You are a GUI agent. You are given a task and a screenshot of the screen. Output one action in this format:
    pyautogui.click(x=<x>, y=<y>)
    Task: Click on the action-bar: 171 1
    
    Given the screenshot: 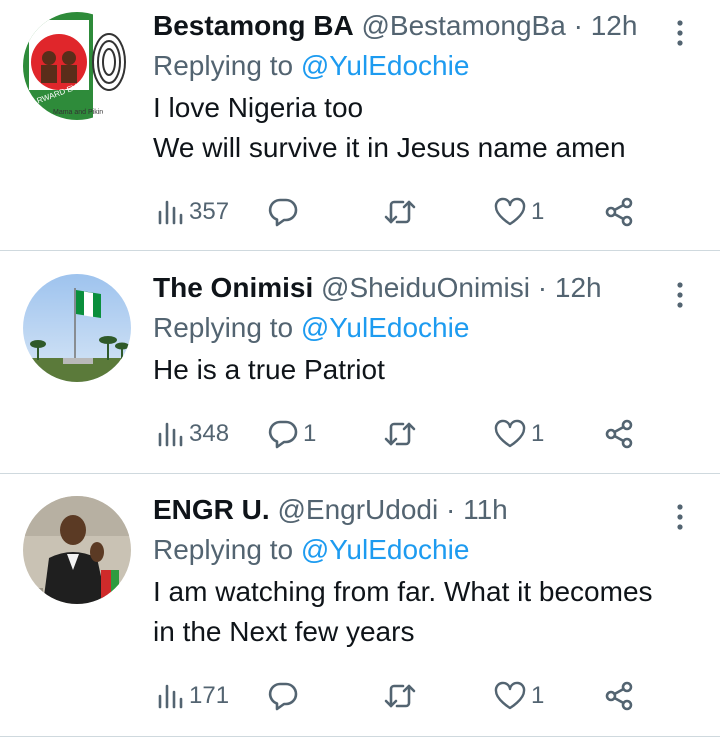 What is the action you would take?
    pyautogui.click(x=405, y=696)
    